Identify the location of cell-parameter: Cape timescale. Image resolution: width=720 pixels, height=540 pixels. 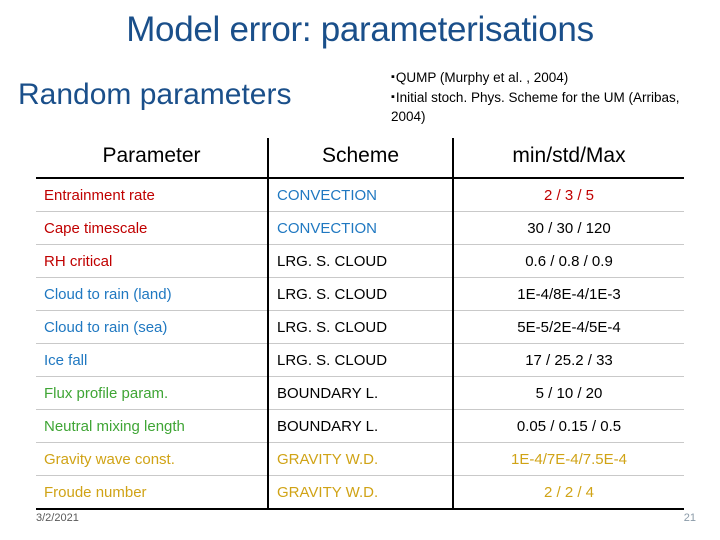
(152, 228).